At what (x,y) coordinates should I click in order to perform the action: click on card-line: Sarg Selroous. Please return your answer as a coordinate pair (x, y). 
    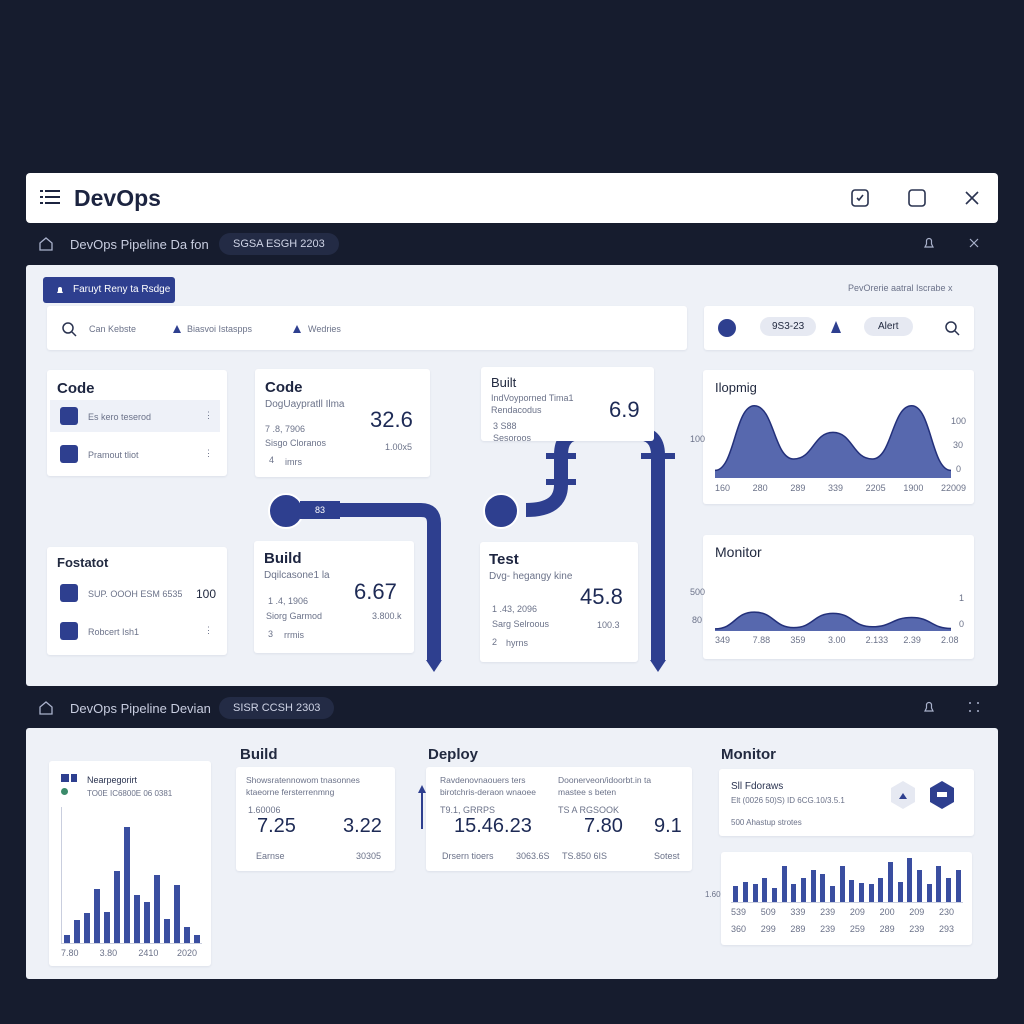
    Looking at the image, I should click on (521, 624).